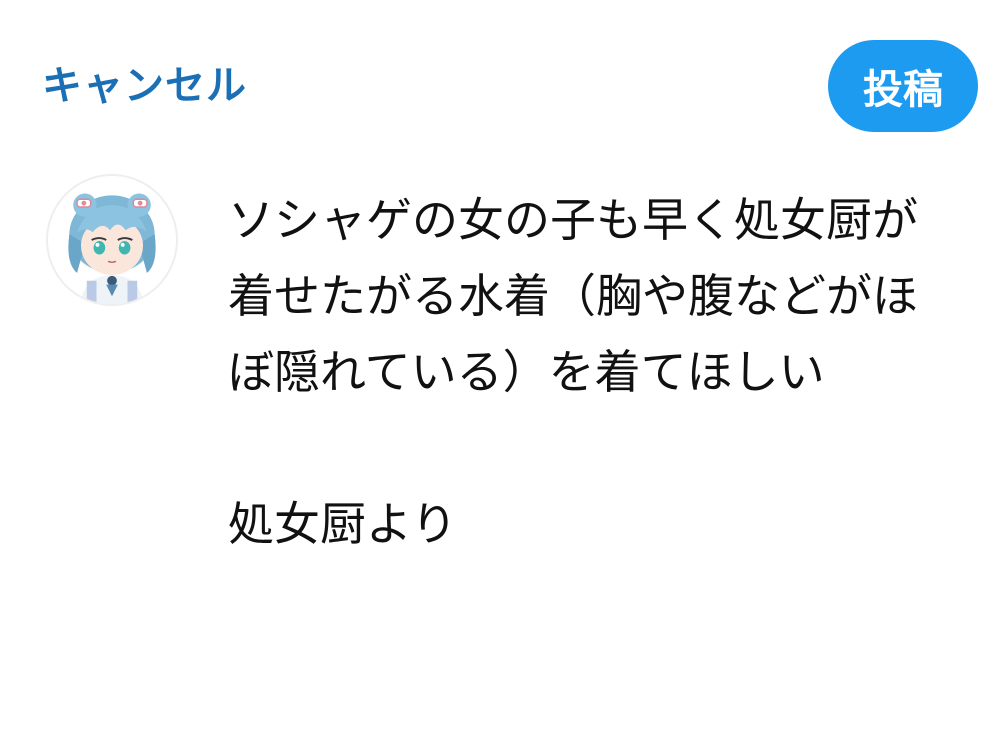  I want to click on avatar, so click(112, 240).